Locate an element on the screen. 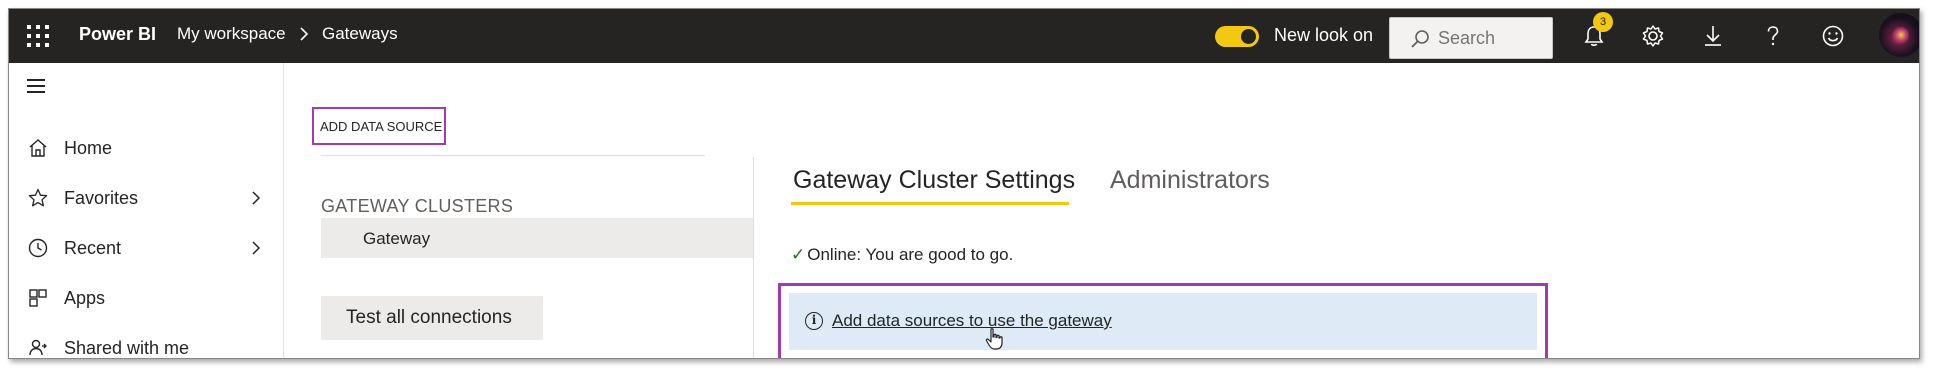 The image size is (1935, 371). shared-icon is located at coordinates (38, 347).